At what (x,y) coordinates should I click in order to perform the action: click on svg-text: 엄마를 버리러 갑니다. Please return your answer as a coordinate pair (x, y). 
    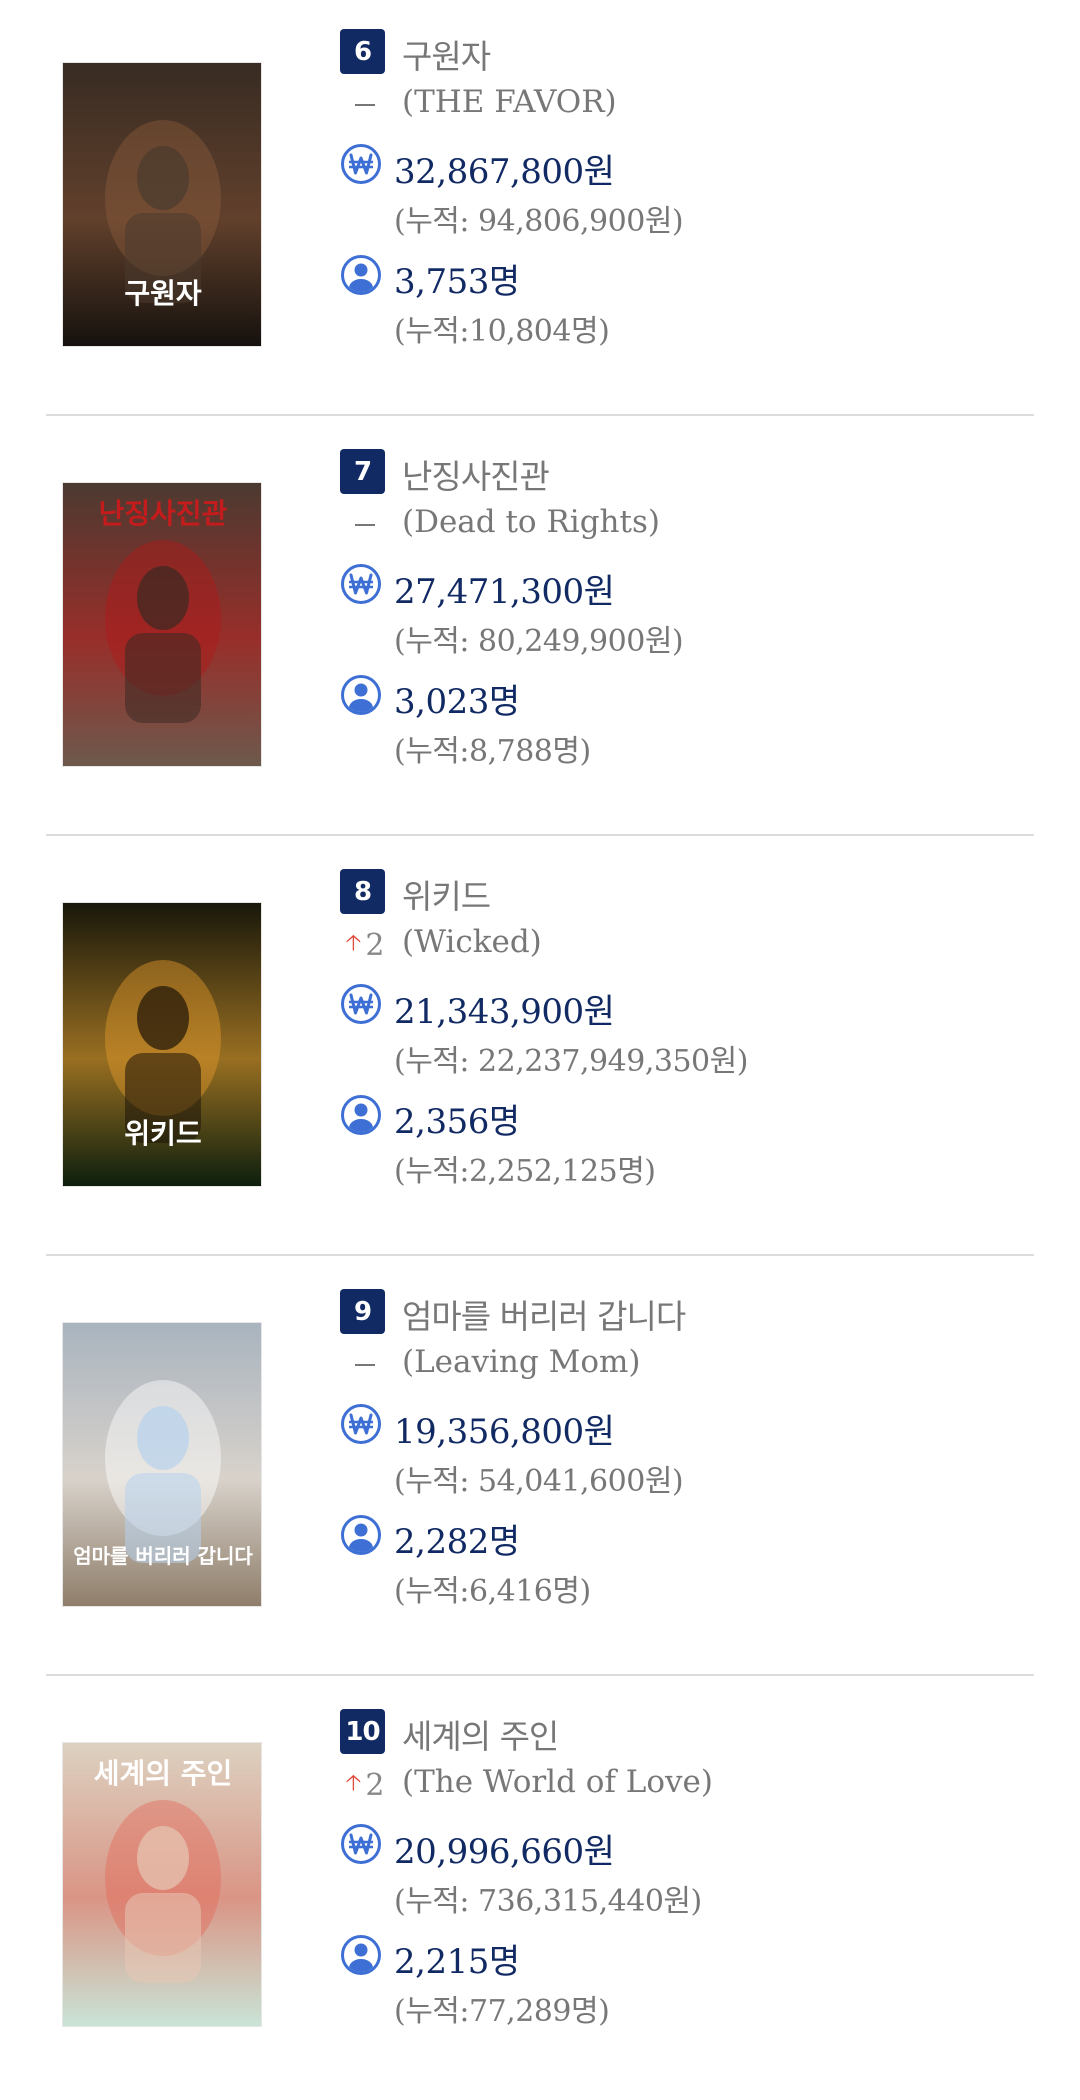
    Looking at the image, I should click on (163, 1556).